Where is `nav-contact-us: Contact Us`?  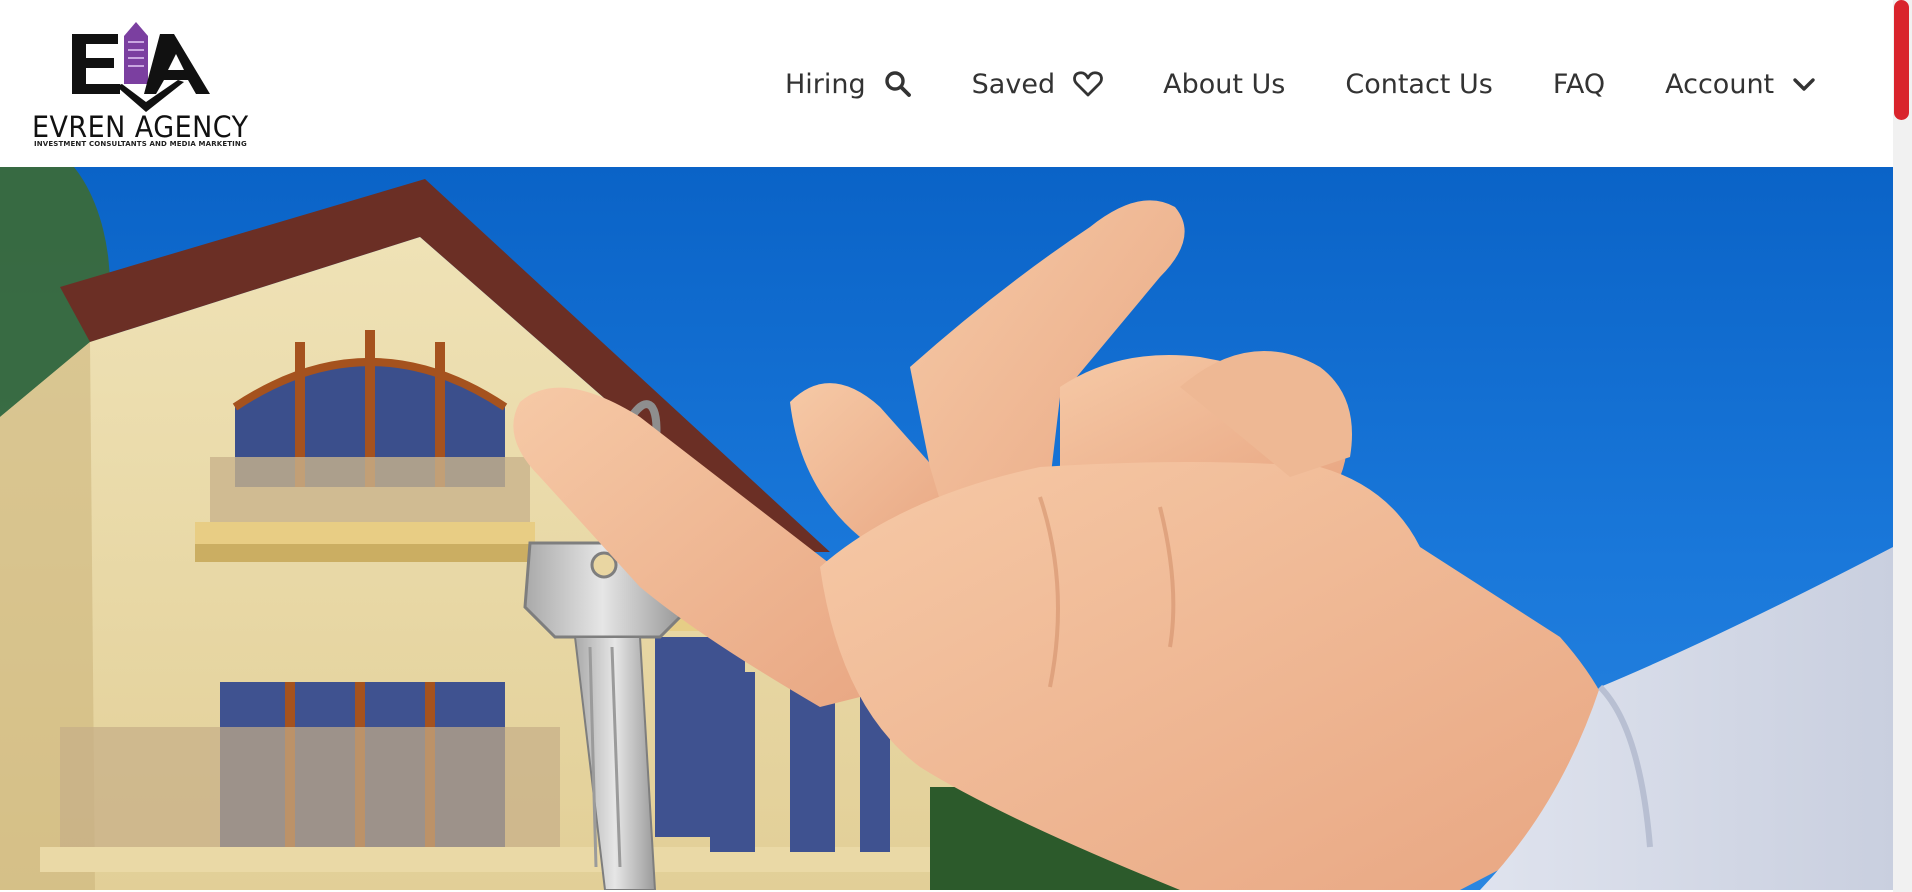
nav-contact-us: Contact Us is located at coordinates (1418, 84).